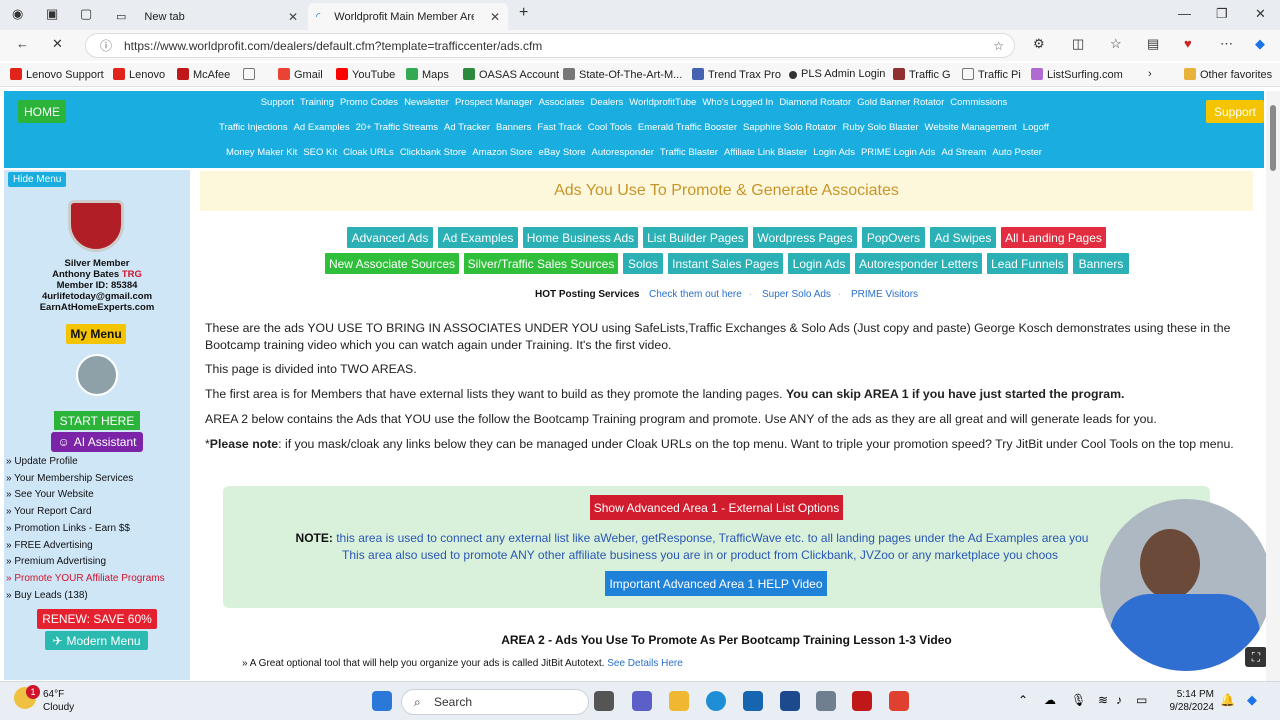 The height and width of the screenshot is (720, 1280). What do you see at coordinates (1188, 43) in the screenshot?
I see `browser-essentials-icon: ♥` at bounding box center [1188, 43].